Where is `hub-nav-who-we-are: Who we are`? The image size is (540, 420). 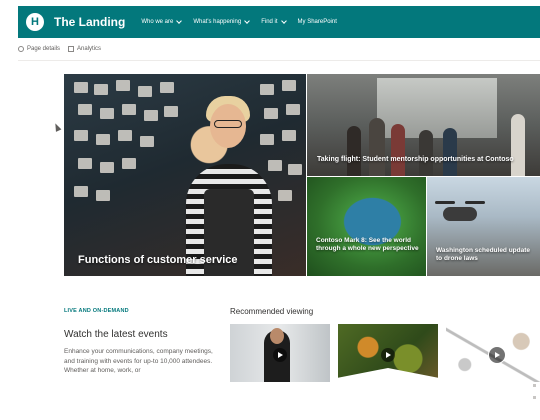 hub-nav-who-we-are: Who we are is located at coordinates (162, 21).